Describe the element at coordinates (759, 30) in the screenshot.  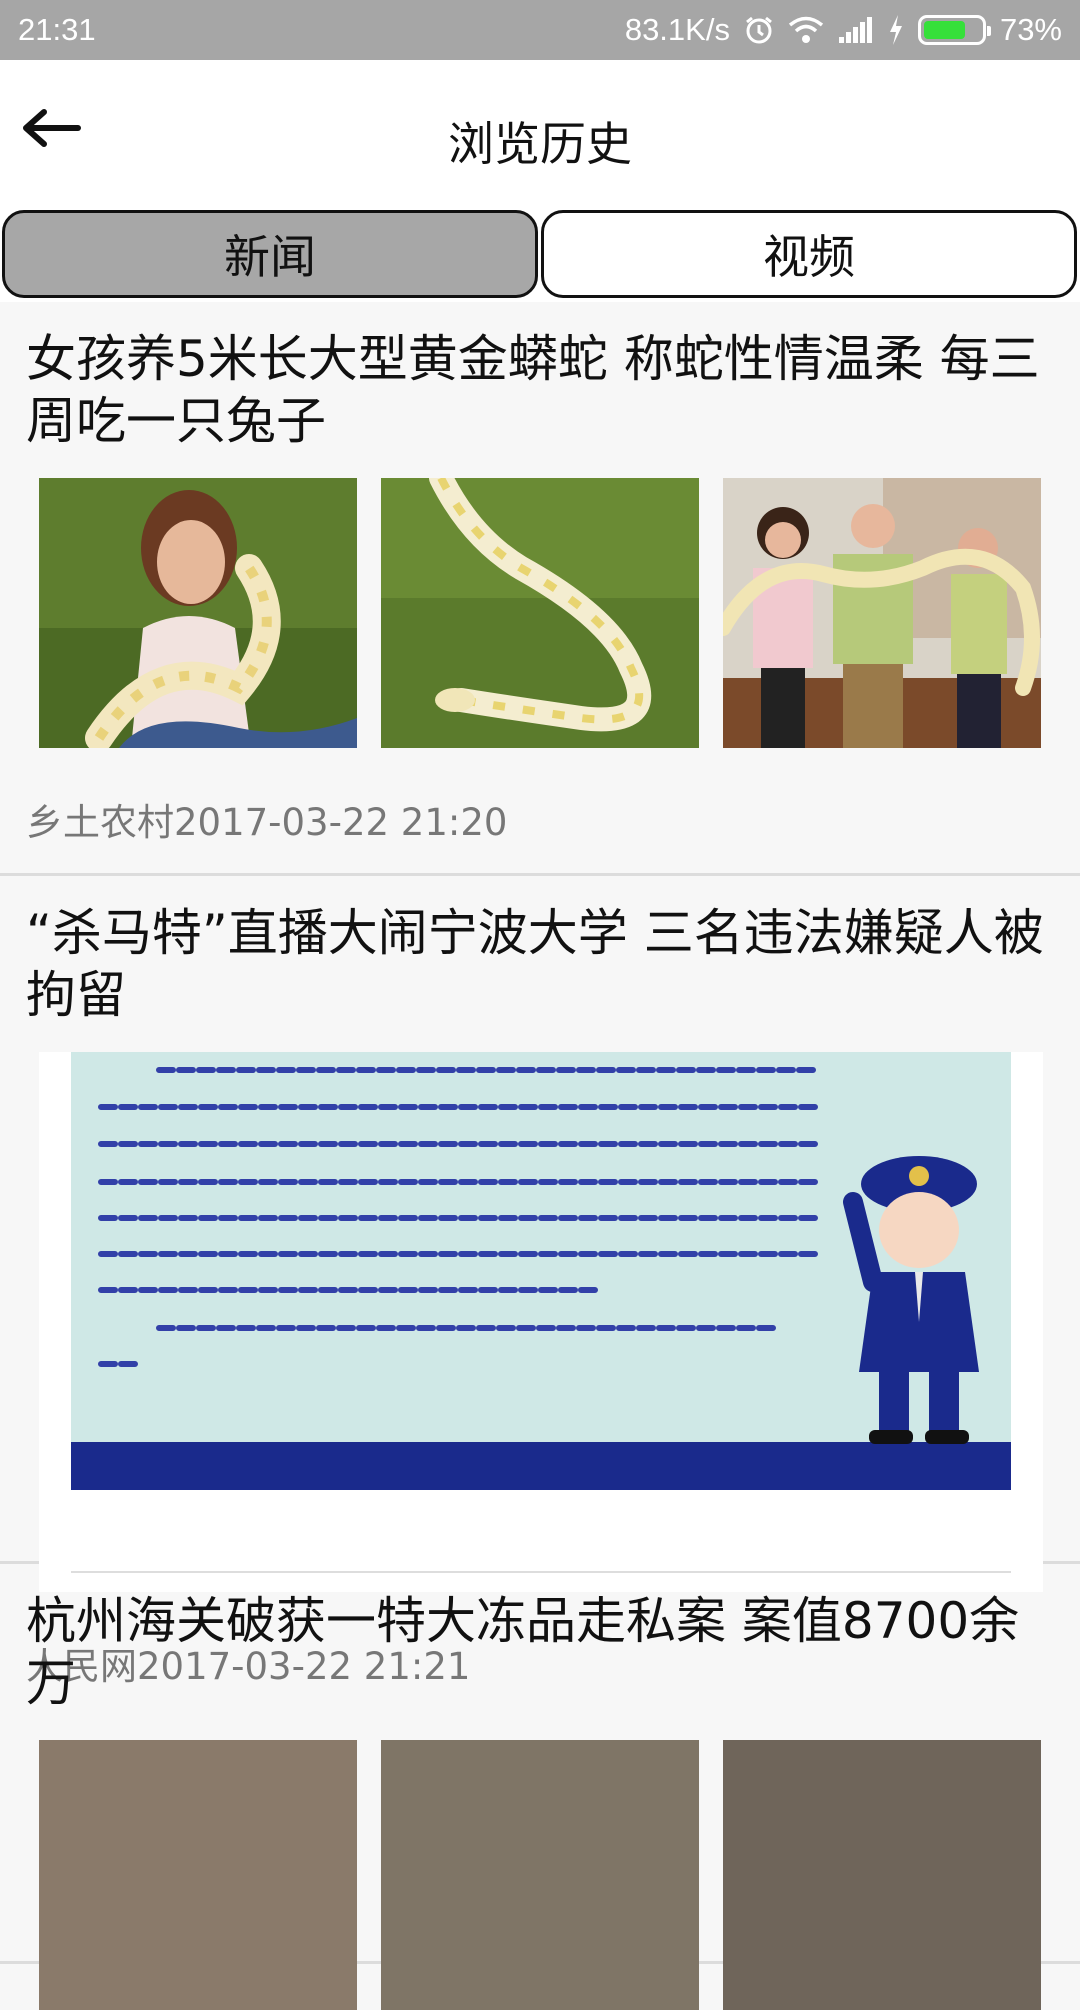
I see `alarm-icon` at that location.